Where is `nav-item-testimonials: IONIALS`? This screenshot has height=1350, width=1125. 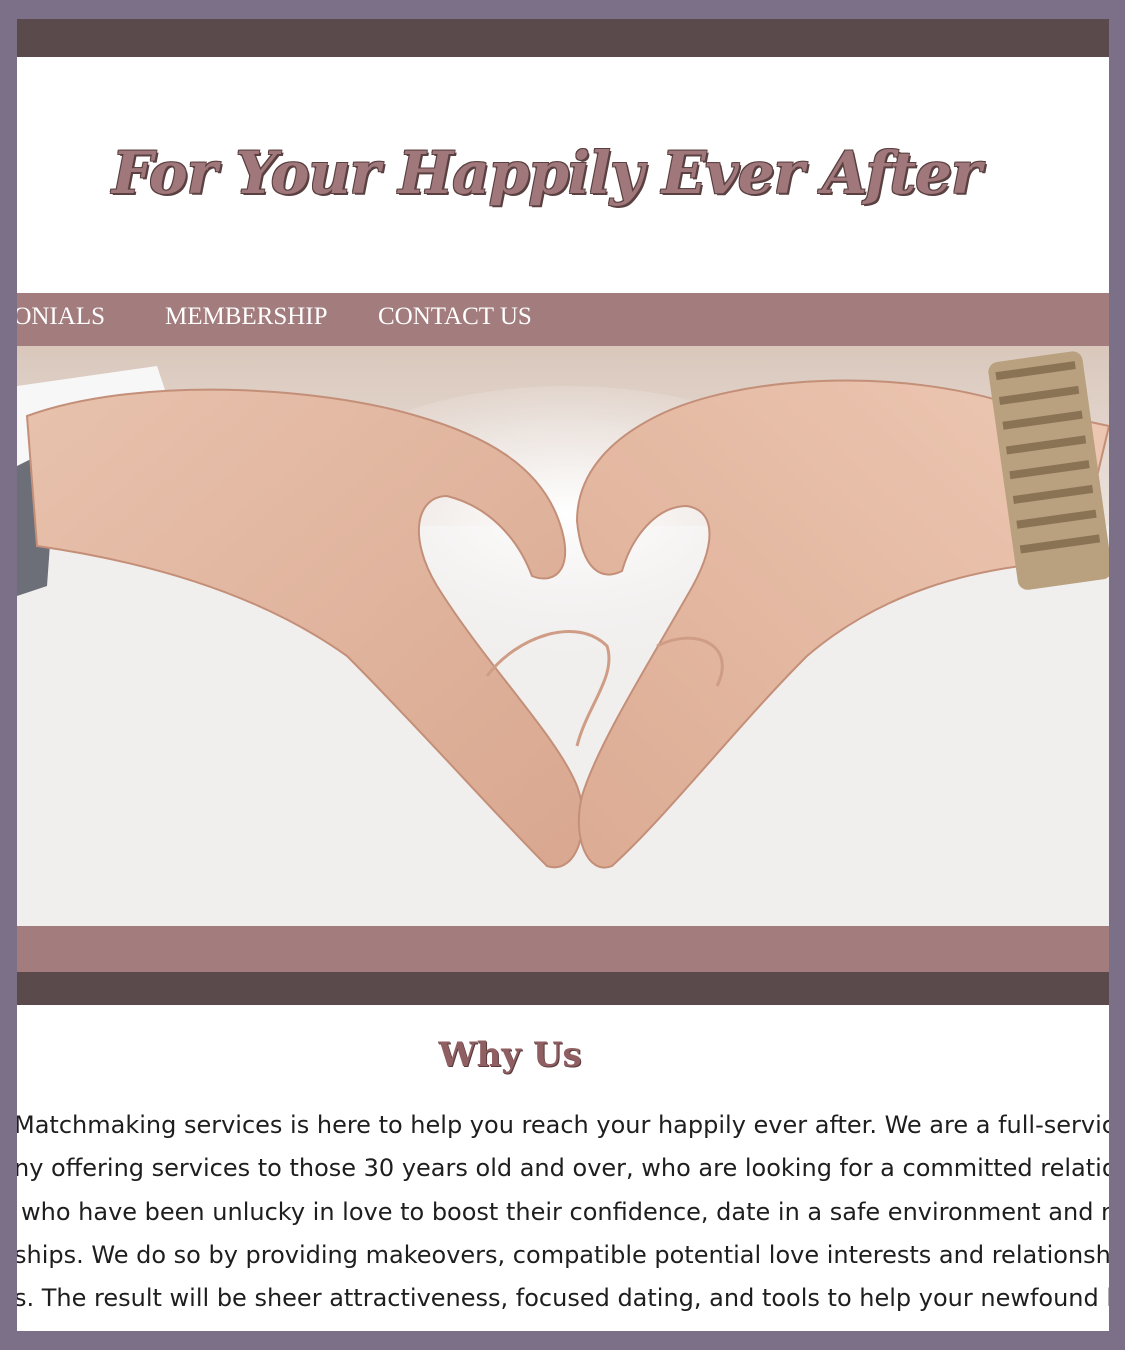
nav-item-testimonials: IONIALS is located at coordinates (61, 317).